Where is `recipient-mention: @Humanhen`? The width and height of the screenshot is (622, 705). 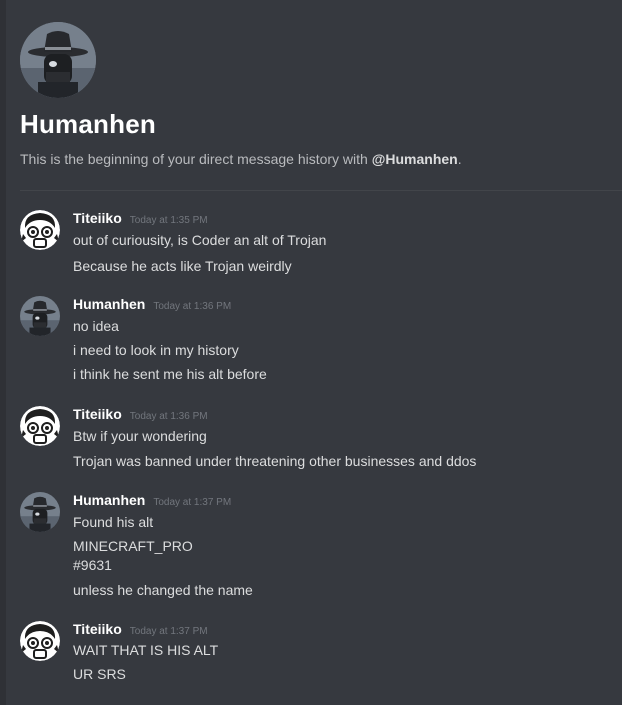
recipient-mention: @Humanhen is located at coordinates (415, 159).